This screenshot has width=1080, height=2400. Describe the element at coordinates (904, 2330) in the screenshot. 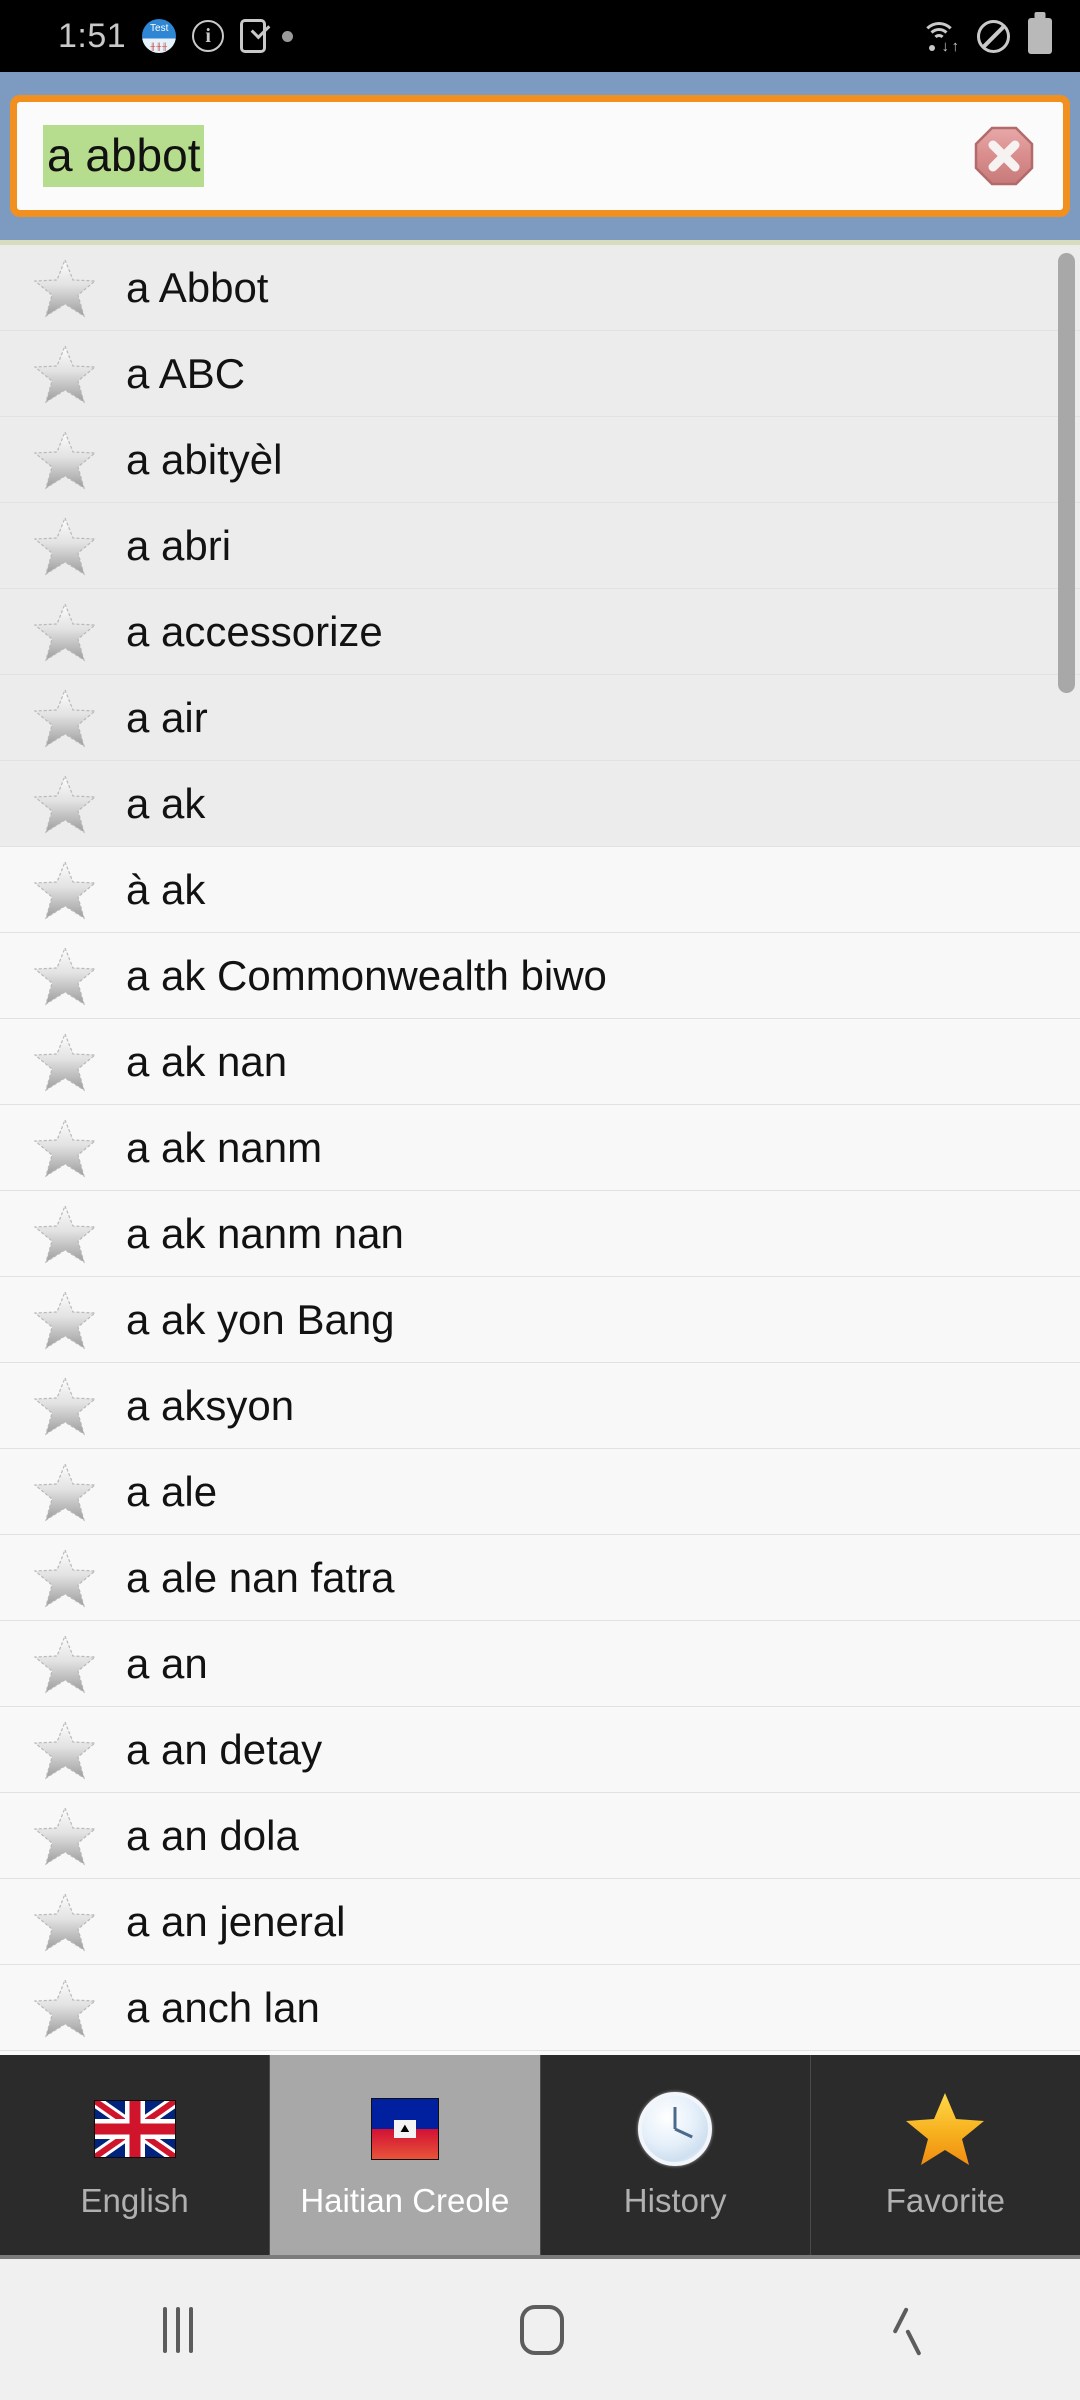

I see `back-button` at that location.